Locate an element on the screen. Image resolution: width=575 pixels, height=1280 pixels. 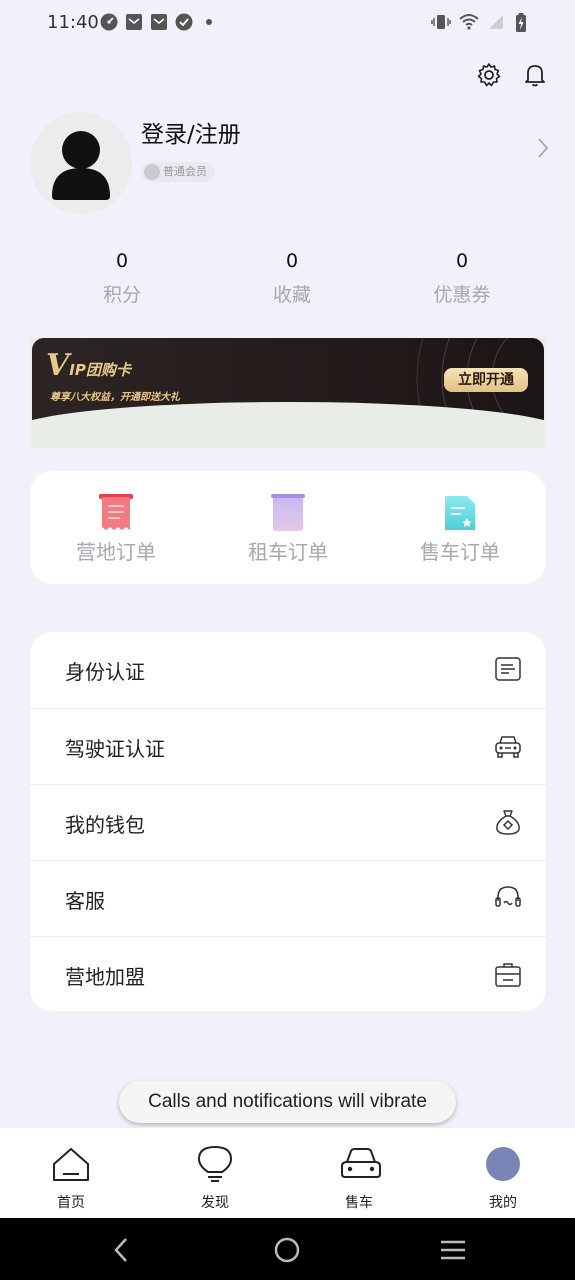
orders-card: 营地订单 租车订单 售车订单 is located at coordinates (288, 527).